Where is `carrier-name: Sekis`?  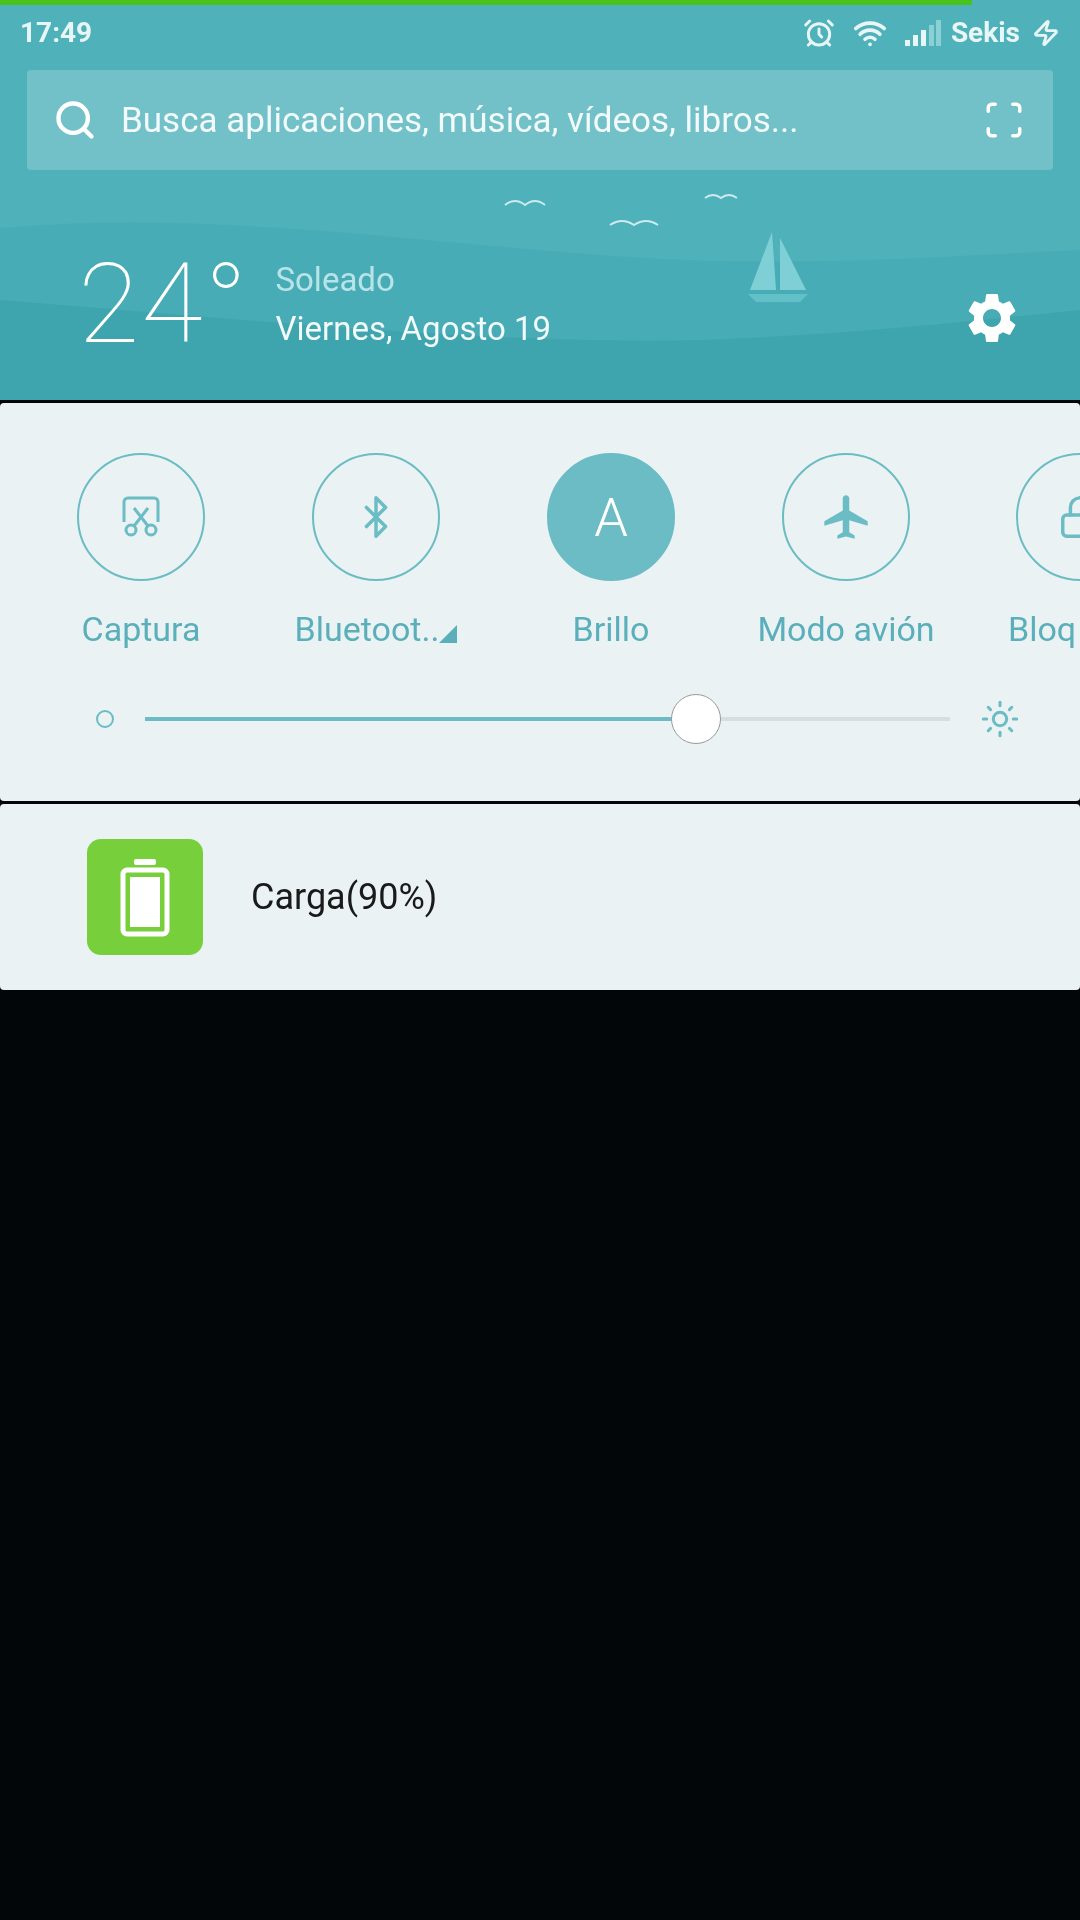 carrier-name: Sekis is located at coordinates (985, 32).